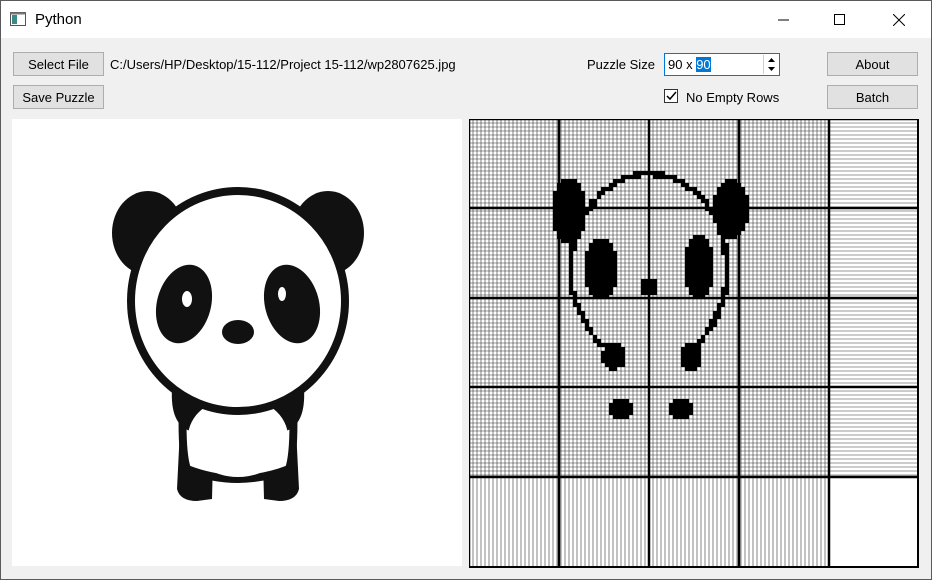 This screenshot has width=932, height=580. I want to click on spin-arrows, so click(770, 64).